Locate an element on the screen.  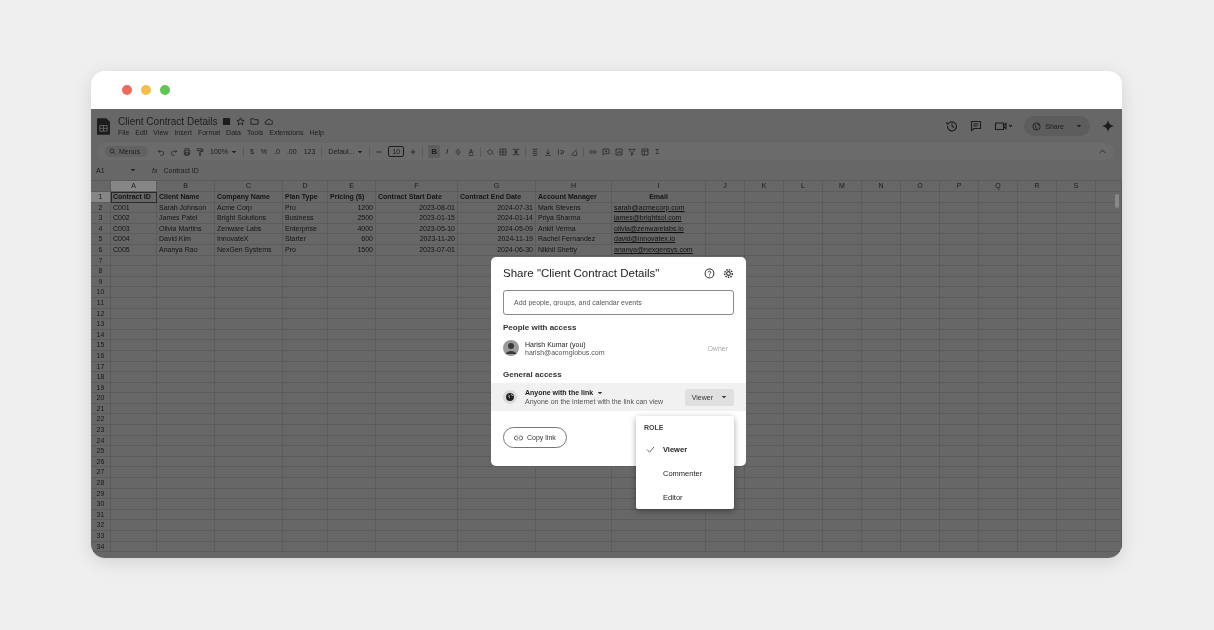
square-icon is located at coordinates (227, 121).